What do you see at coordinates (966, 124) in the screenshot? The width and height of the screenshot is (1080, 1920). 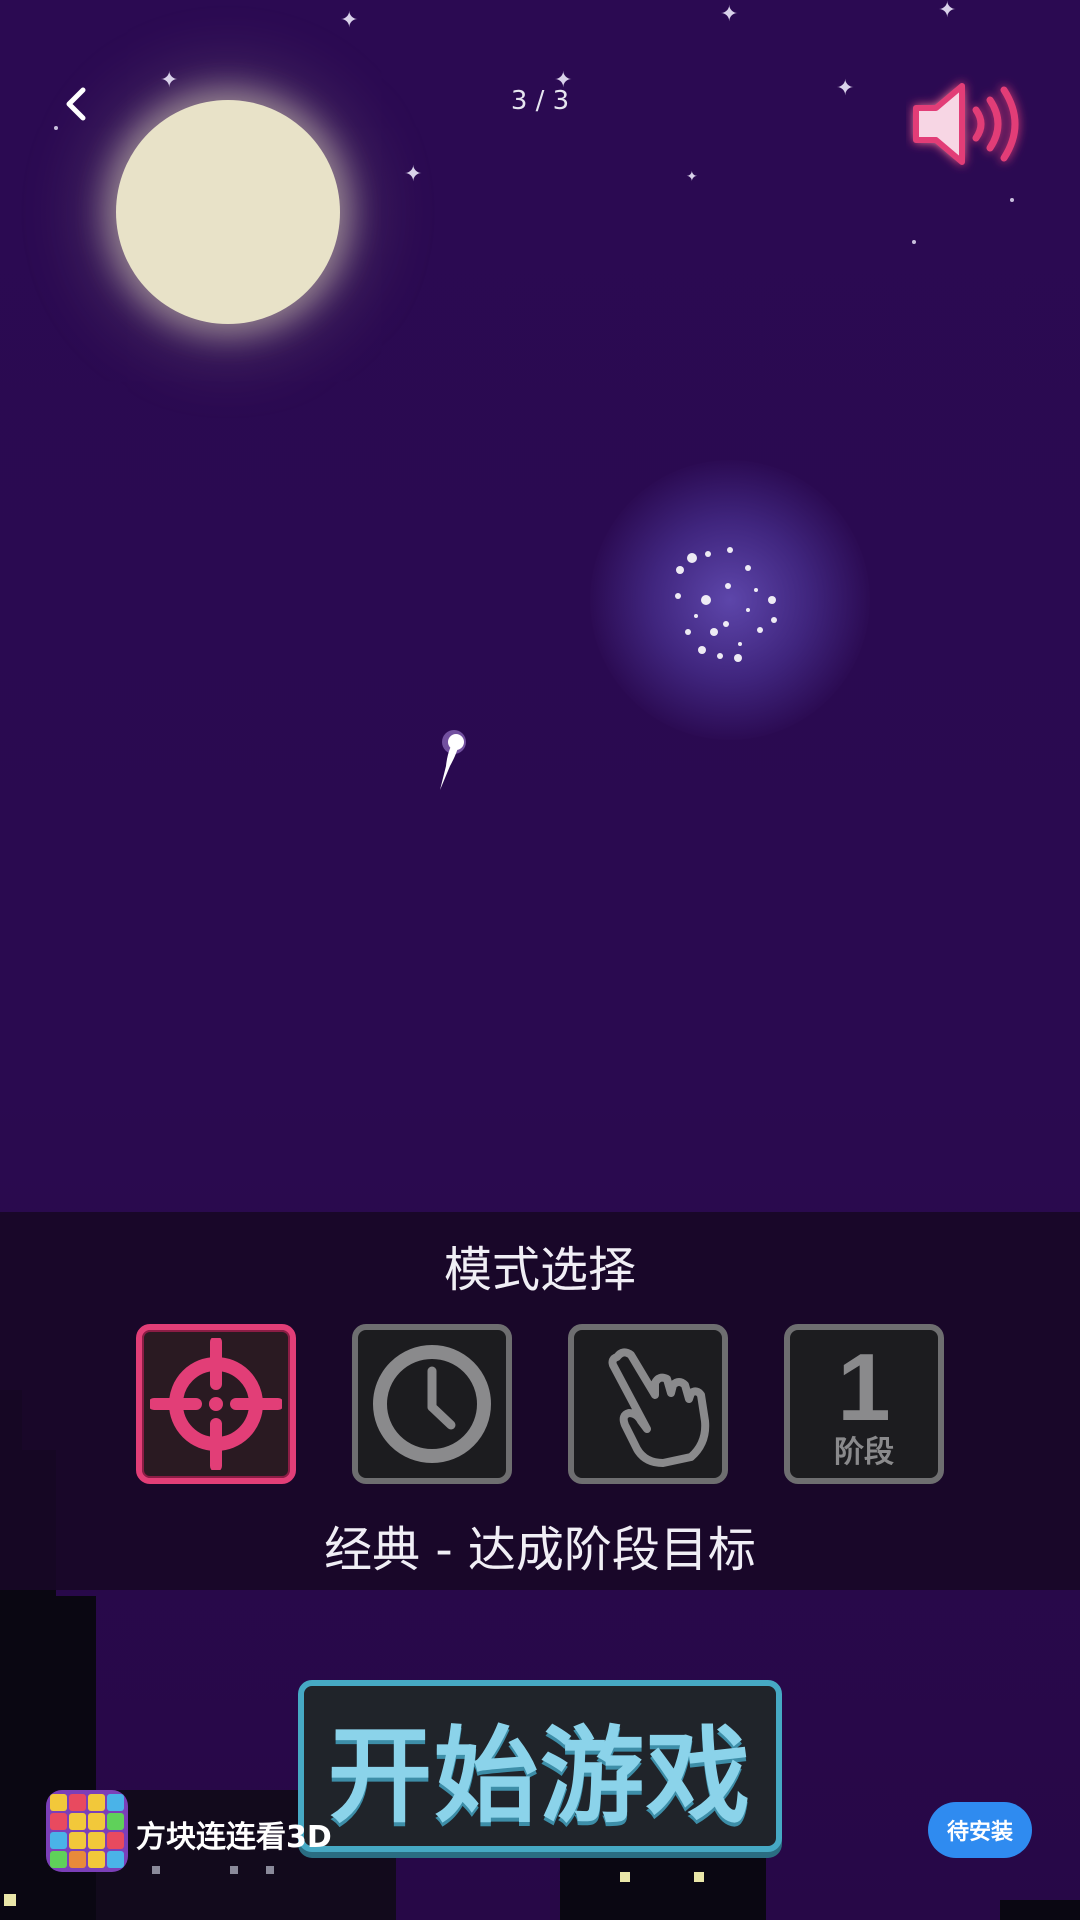 I see `speaker-on-icon` at bounding box center [966, 124].